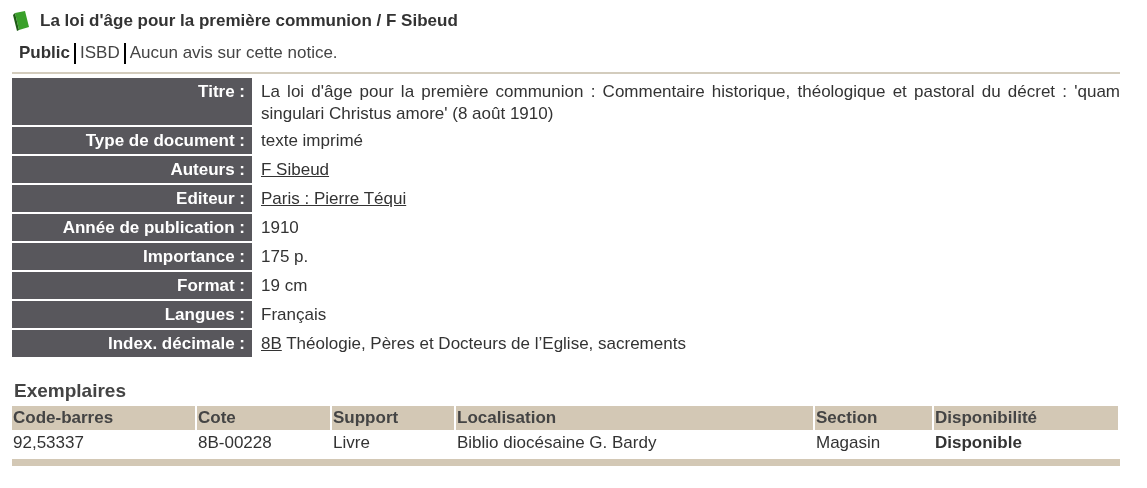 Image resolution: width=1147 pixels, height=488 pixels. What do you see at coordinates (312, 140) in the screenshot?
I see `field-value: texte imprimé` at bounding box center [312, 140].